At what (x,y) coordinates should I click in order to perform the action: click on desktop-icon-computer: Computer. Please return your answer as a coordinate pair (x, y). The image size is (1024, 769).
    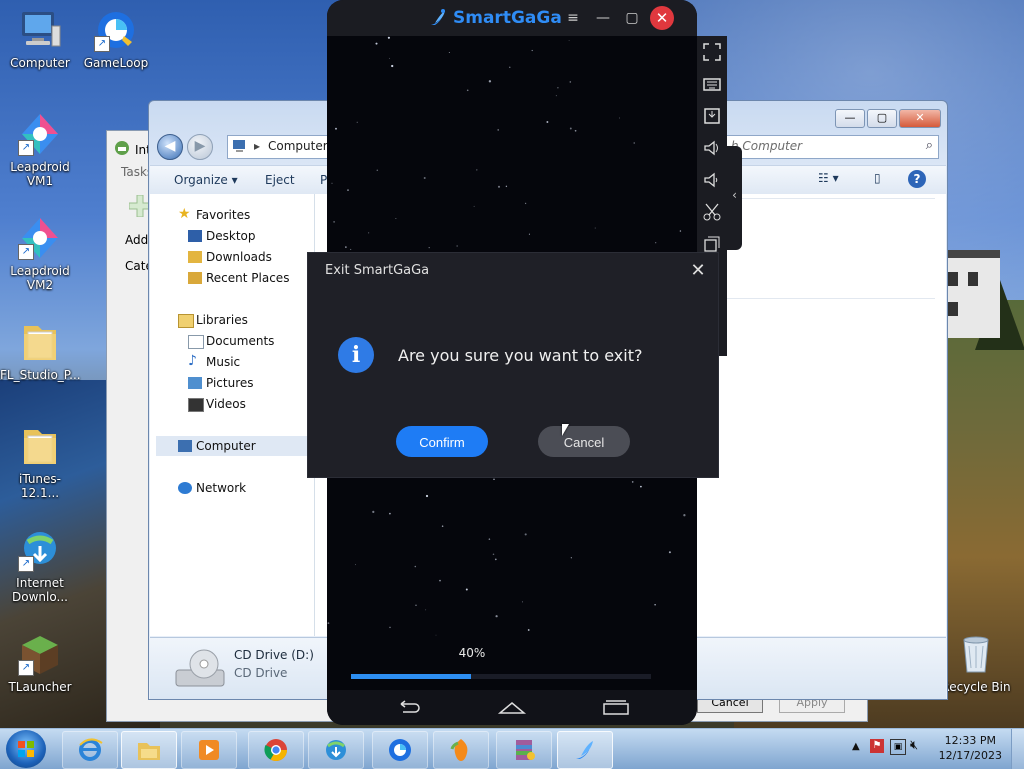
    Looking at the image, I should click on (40, 39).